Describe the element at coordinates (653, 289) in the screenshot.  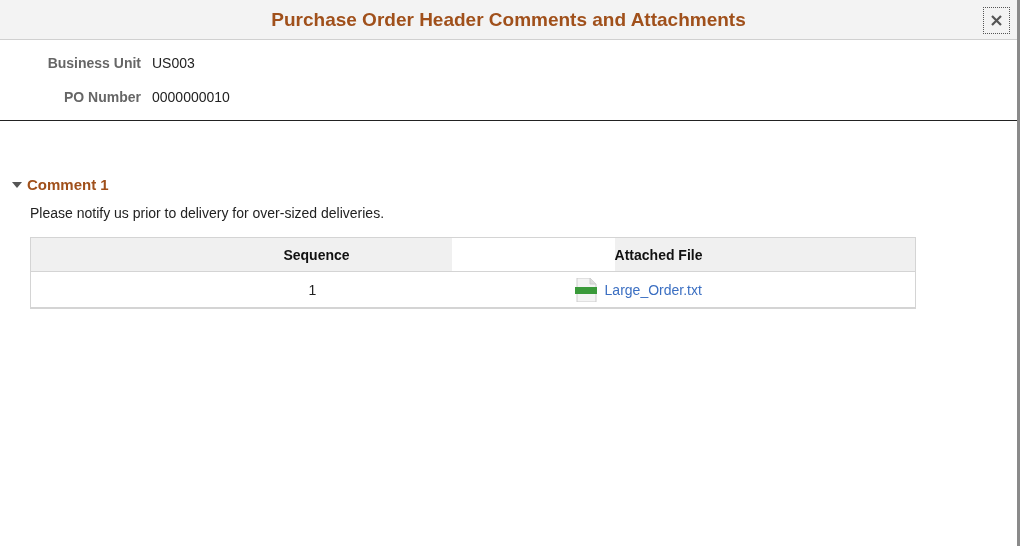
I see `attachment-link: Large_Order.txt` at that location.